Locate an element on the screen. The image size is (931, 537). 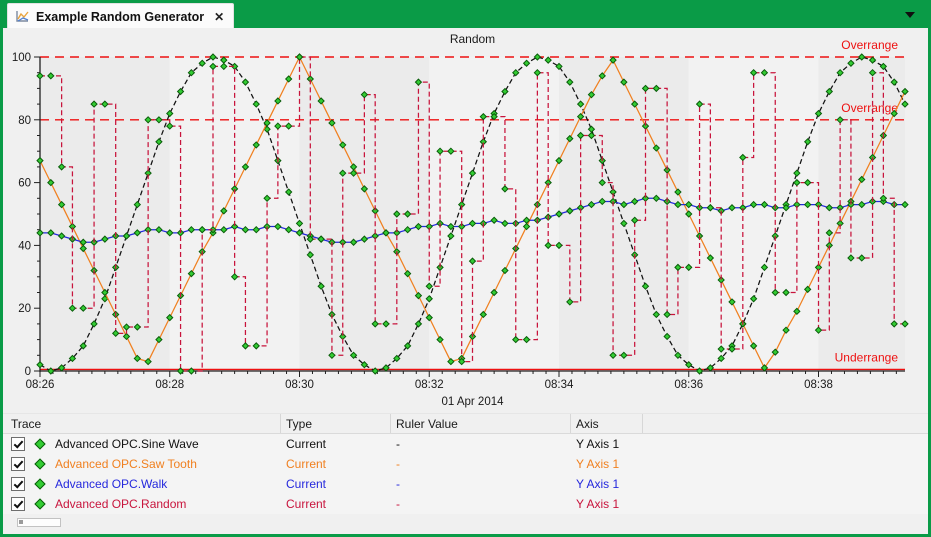
trace-row: Advanced OPC.Sine Wave Current - Y Axis 1 is located at coordinates (465, 444).